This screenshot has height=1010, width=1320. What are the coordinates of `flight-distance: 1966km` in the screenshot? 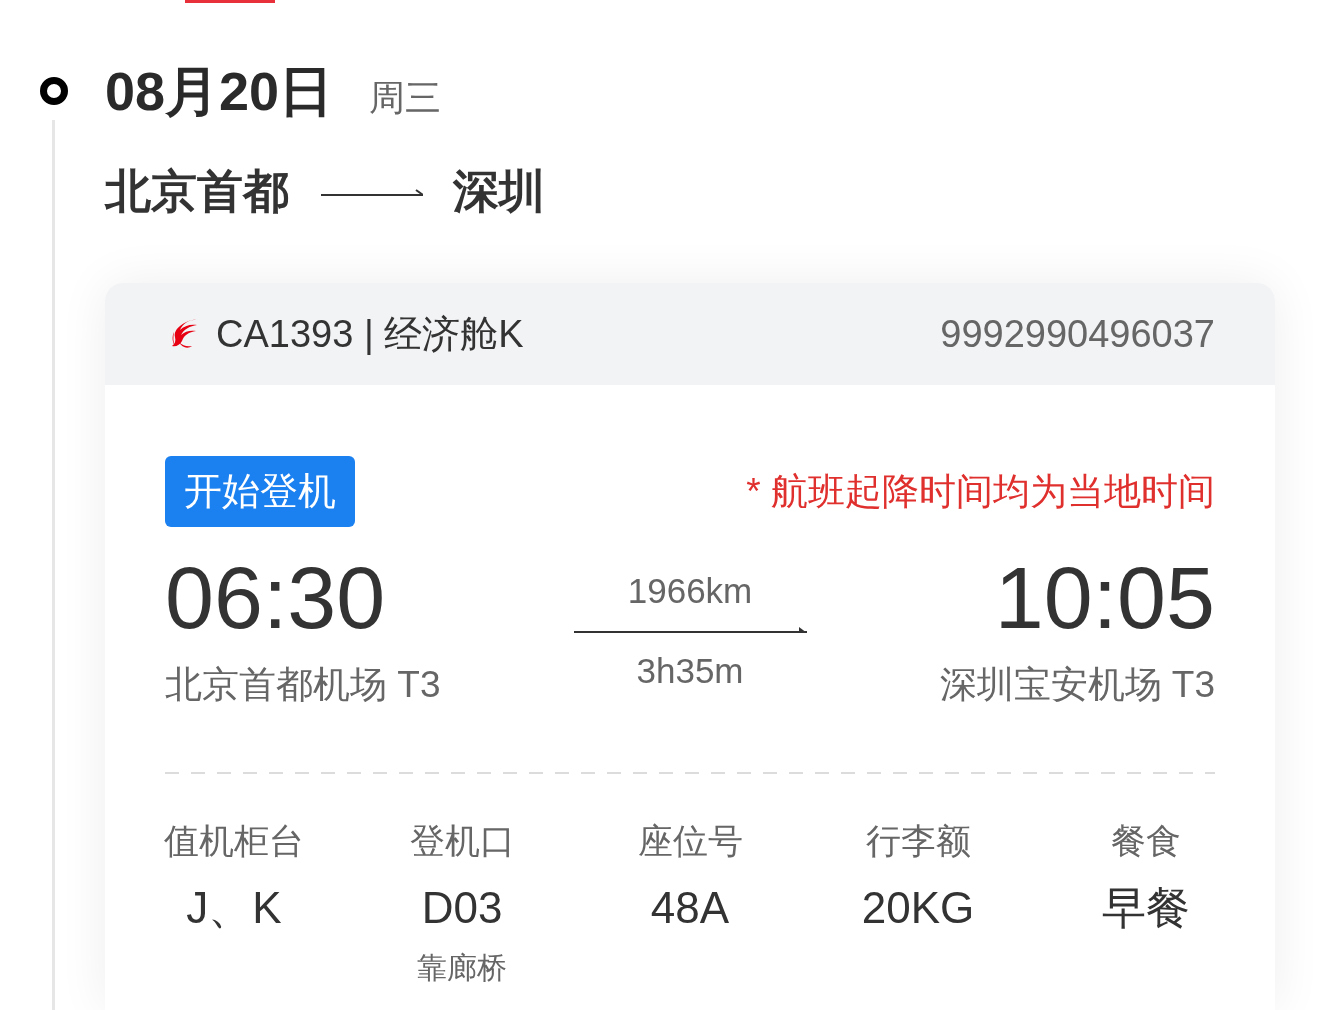 It's located at (690, 591).